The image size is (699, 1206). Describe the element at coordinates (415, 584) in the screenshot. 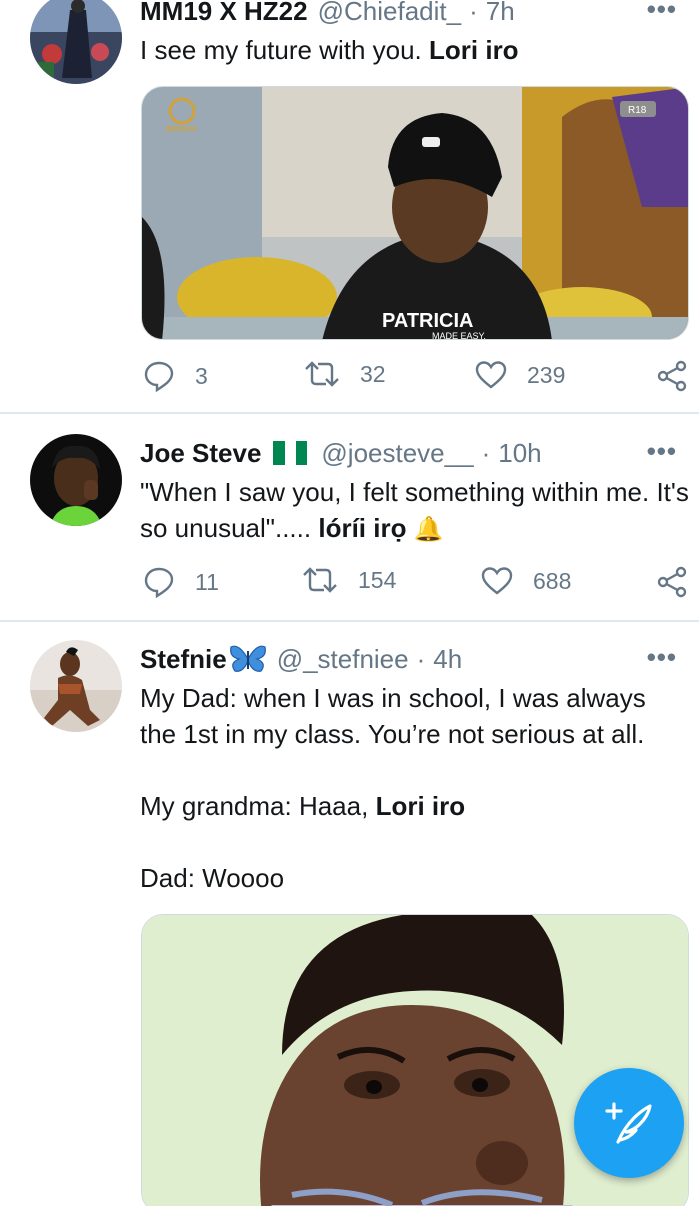

I see `tweet-actions: 11 154 688` at that location.